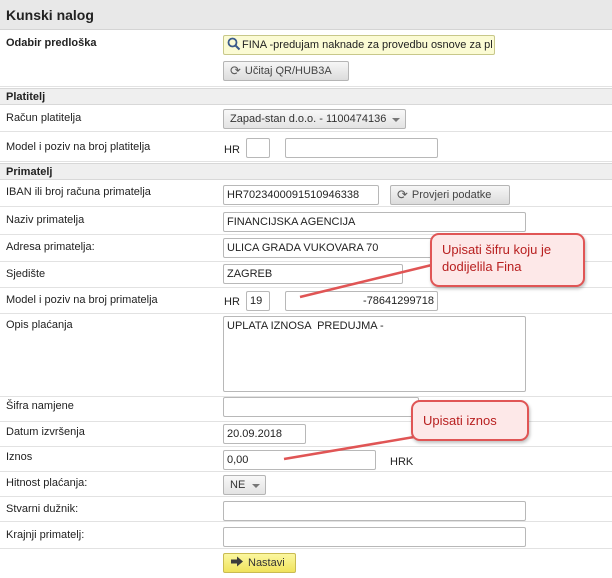 The height and width of the screenshot is (578, 612). I want to click on payer-model-label: Model i poziv na broj platitelja, so click(78, 147).